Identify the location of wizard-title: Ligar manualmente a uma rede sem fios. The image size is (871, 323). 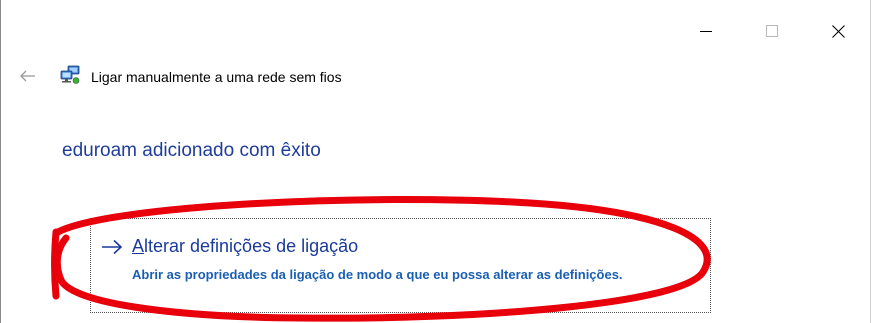
(216, 77).